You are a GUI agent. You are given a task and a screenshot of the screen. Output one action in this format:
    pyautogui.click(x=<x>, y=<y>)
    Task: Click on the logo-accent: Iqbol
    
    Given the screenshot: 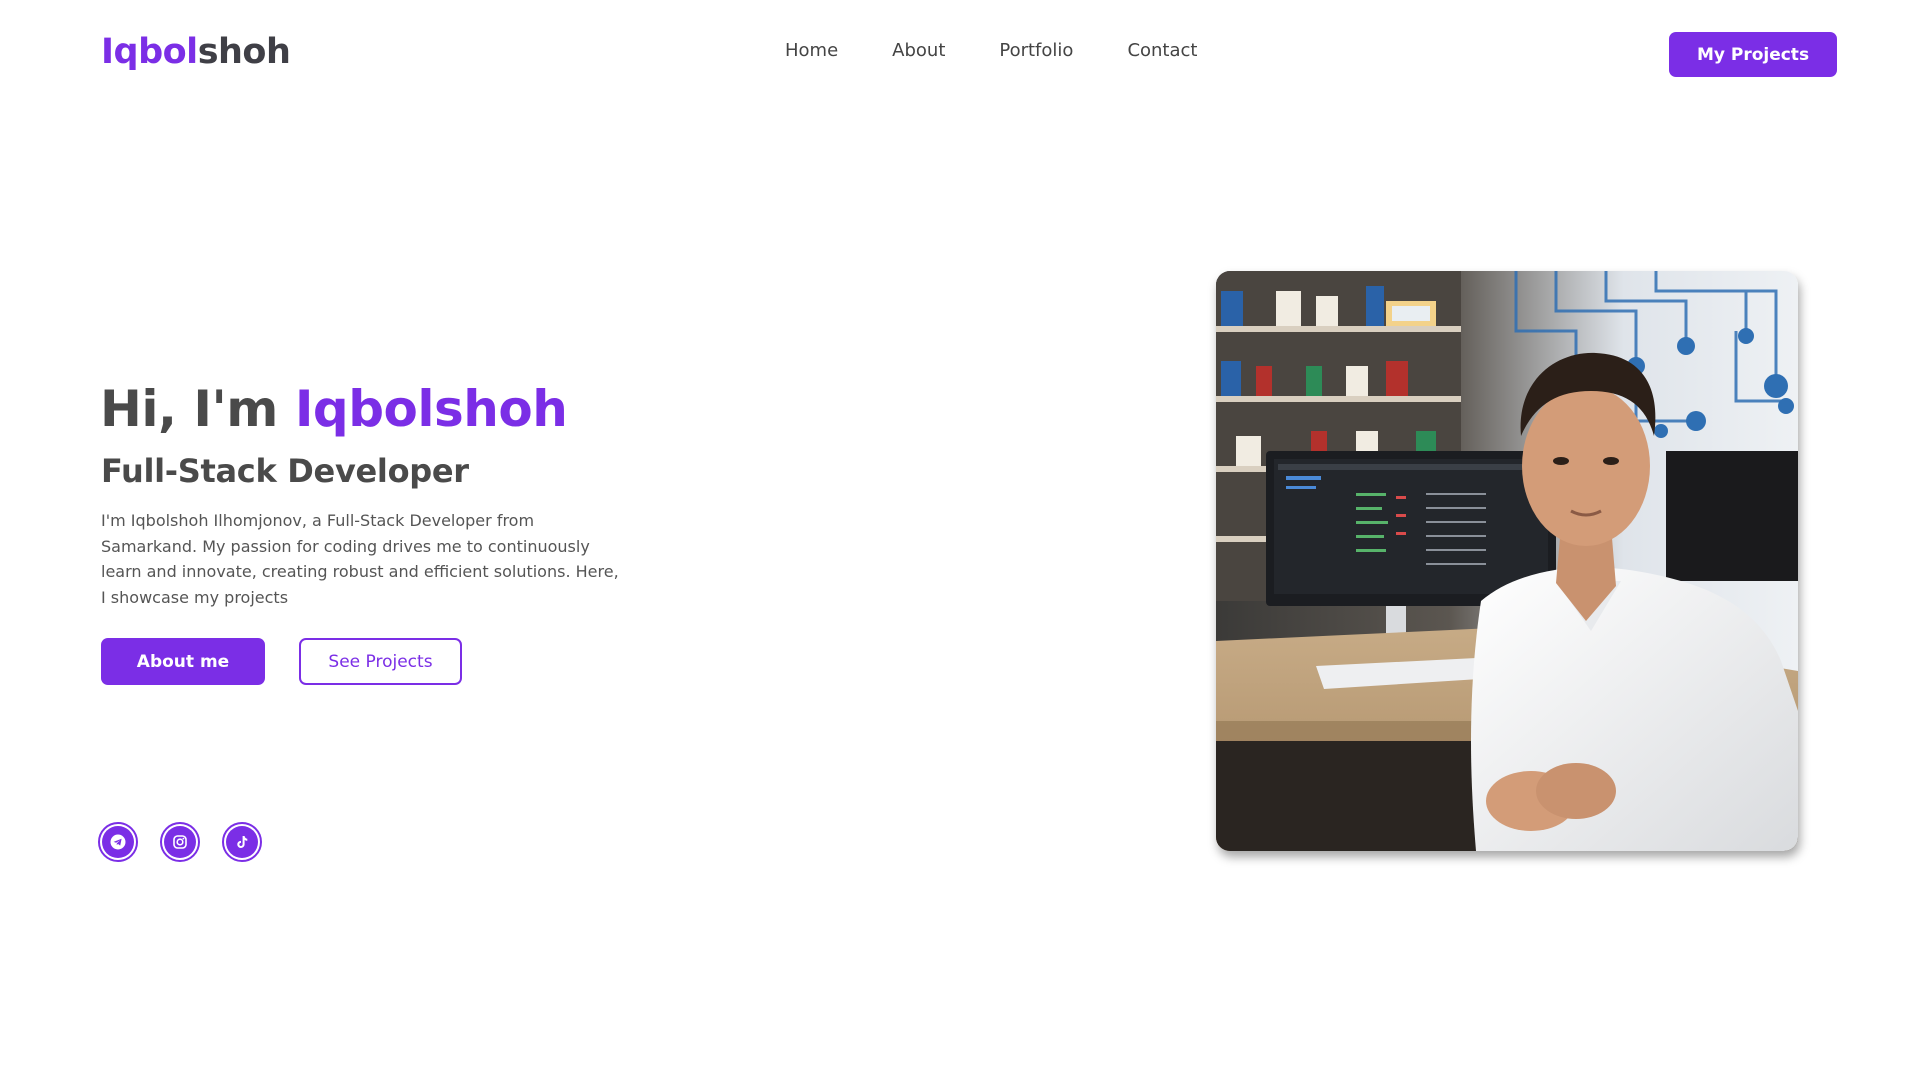 What is the action you would take?
    pyautogui.click(x=149, y=52)
    